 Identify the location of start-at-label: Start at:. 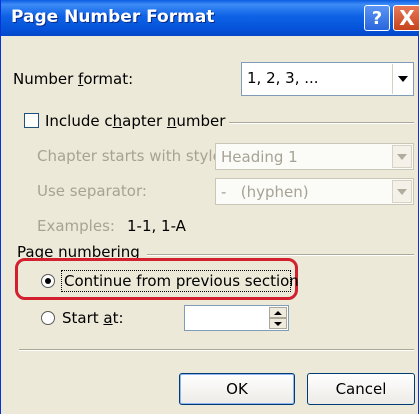
(93, 318).